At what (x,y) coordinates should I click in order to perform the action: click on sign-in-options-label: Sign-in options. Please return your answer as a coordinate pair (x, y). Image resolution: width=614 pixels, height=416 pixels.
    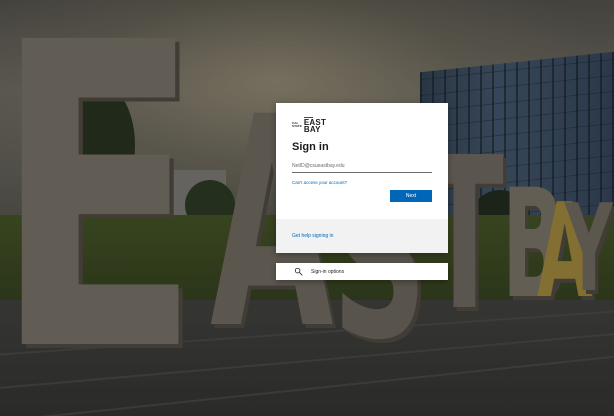
    Looking at the image, I should click on (328, 271).